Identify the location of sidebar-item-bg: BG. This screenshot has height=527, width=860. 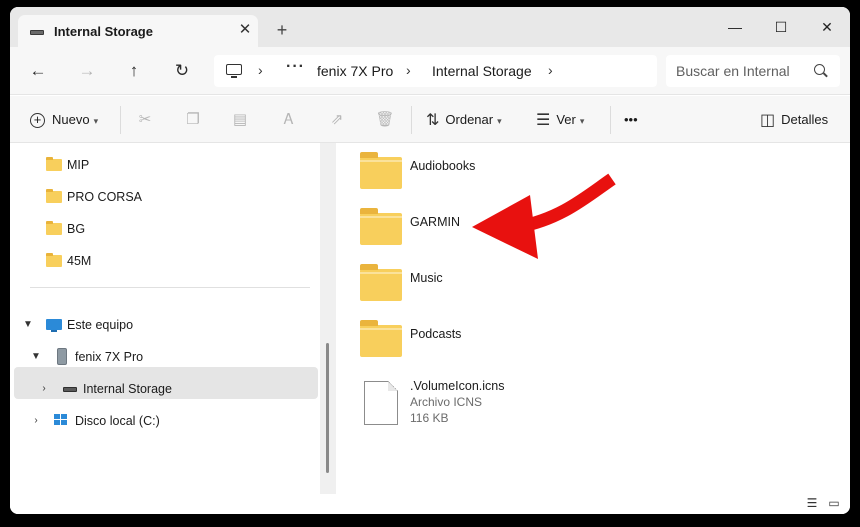
(160, 229).